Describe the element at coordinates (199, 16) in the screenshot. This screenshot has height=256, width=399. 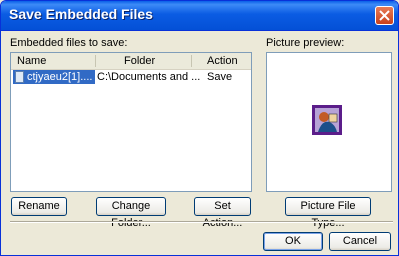
I see `title-bar: Save Embedded Files` at that location.